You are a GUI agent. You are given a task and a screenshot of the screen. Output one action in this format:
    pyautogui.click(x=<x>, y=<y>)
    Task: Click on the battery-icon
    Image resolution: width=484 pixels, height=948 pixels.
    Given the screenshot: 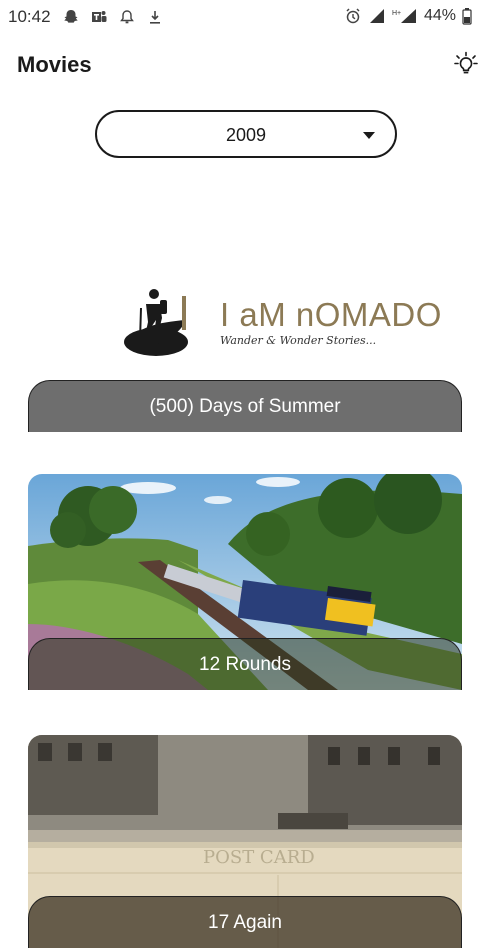 What is the action you would take?
    pyautogui.click(x=467, y=16)
    